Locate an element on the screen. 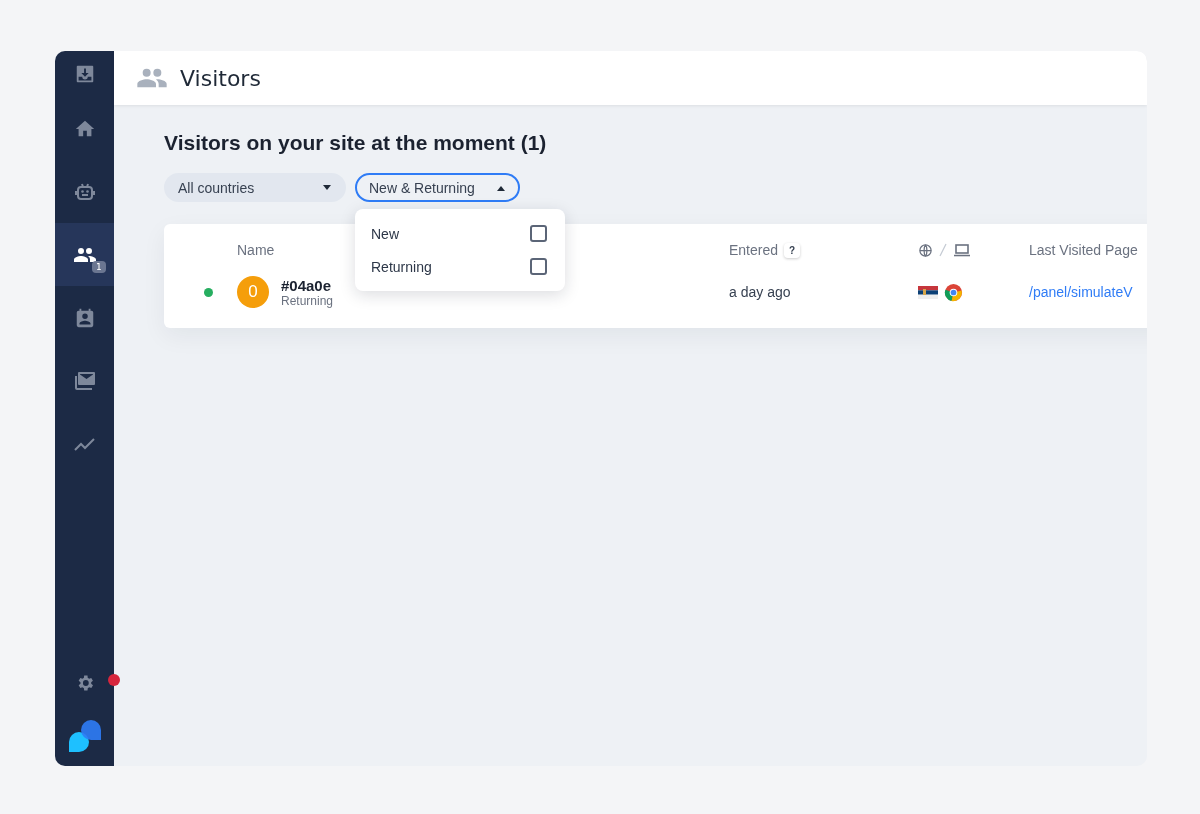  flag-icon is located at coordinates (928, 292).